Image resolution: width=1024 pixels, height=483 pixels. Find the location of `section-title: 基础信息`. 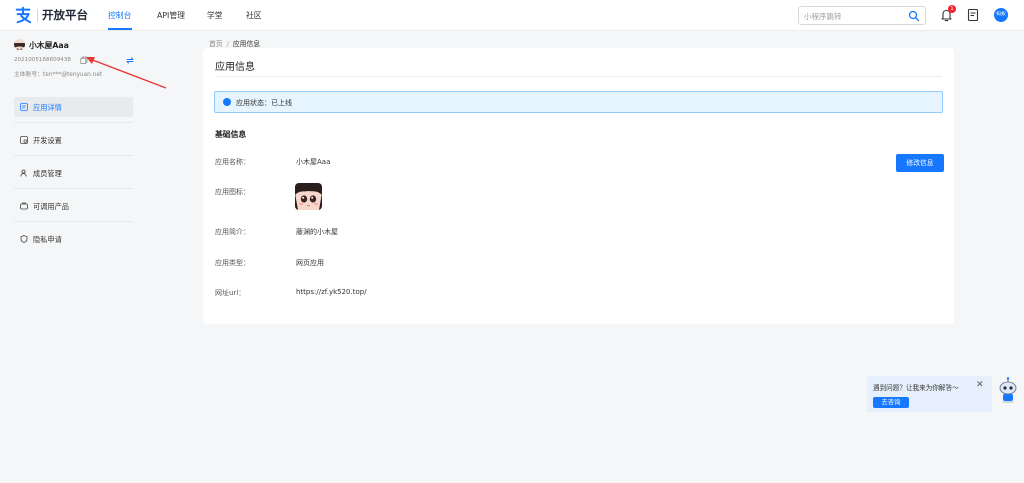

section-title: 基础信息 is located at coordinates (231, 134).